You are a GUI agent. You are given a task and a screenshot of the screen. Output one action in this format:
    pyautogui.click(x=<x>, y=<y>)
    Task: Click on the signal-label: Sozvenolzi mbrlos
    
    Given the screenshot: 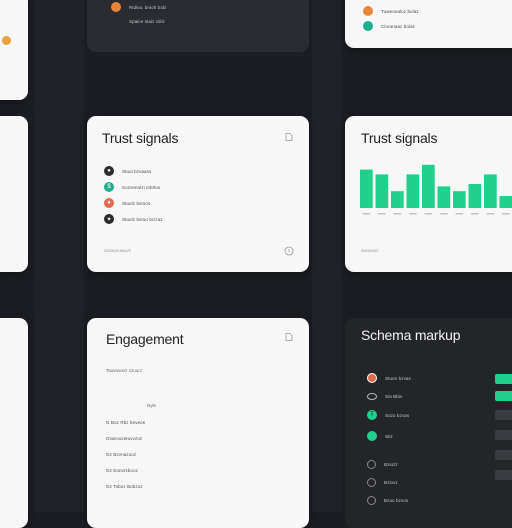 What is the action you would take?
    pyautogui.click(x=141, y=187)
    